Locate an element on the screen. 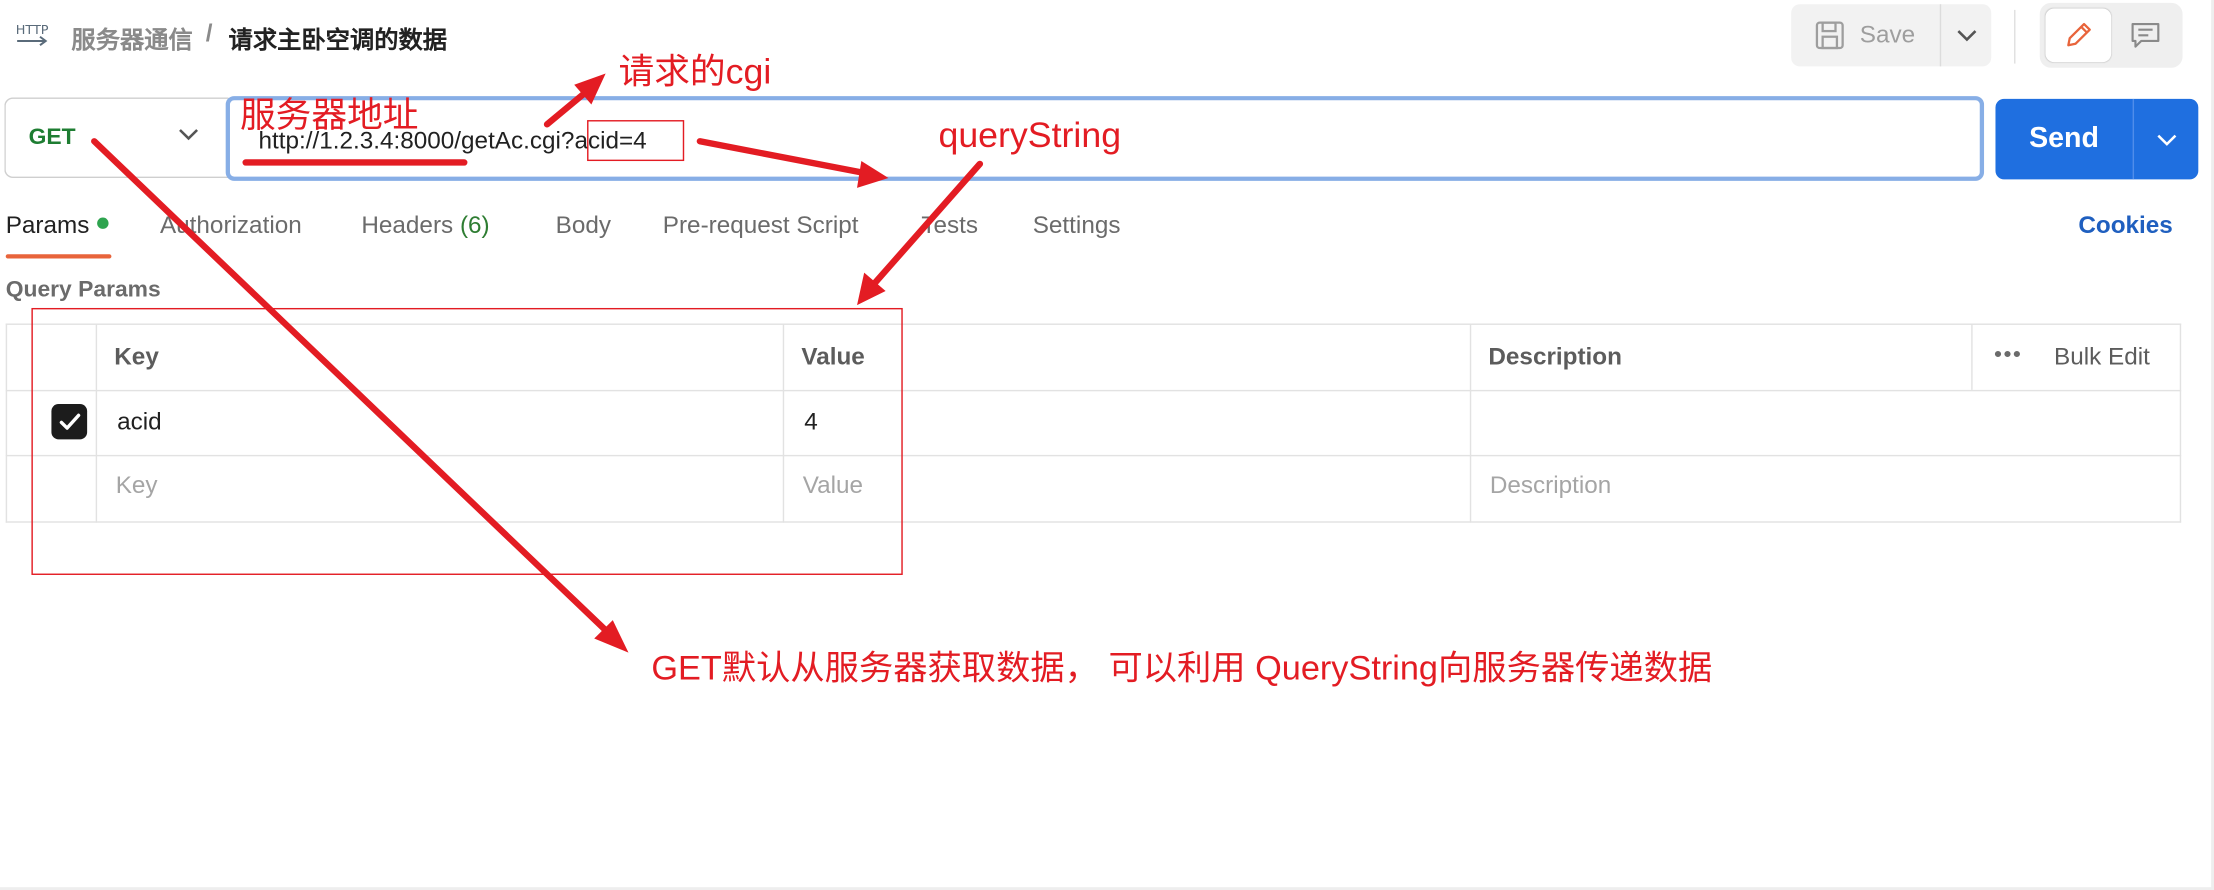  bulk-edit-button: Bulk Edit is located at coordinates (2102, 357).